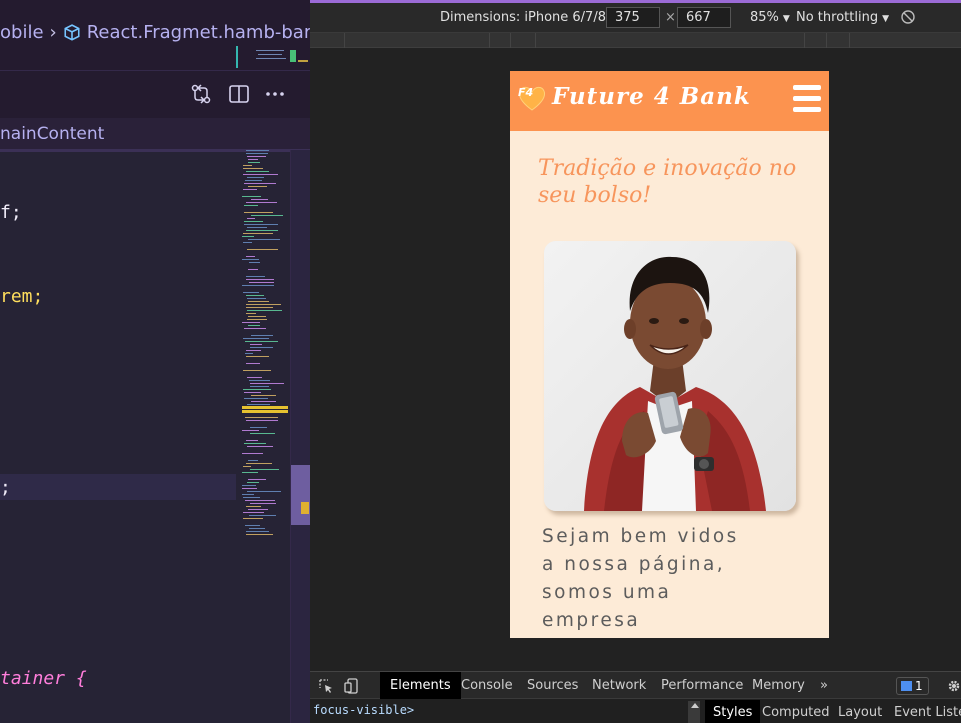 The image size is (961, 723). Describe the element at coordinates (633, 17) in the screenshot. I see `viewport-width-input: 375` at that location.